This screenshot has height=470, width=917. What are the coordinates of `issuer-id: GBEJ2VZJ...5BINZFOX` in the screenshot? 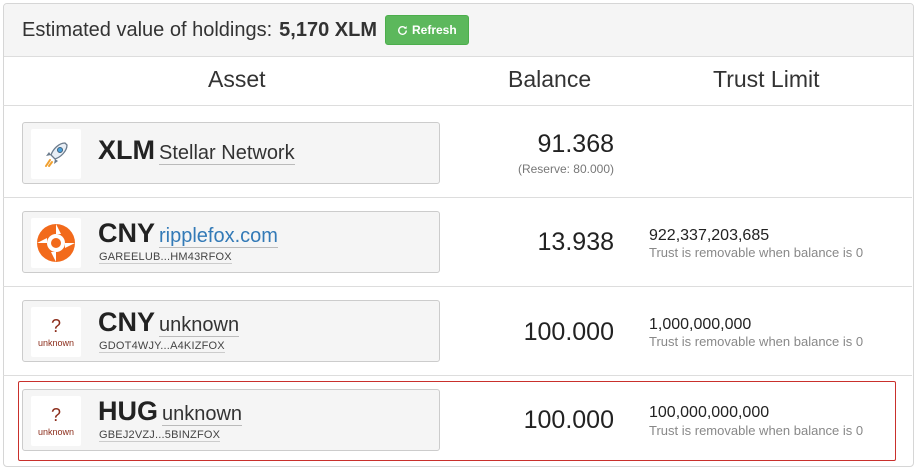 It's located at (160, 435).